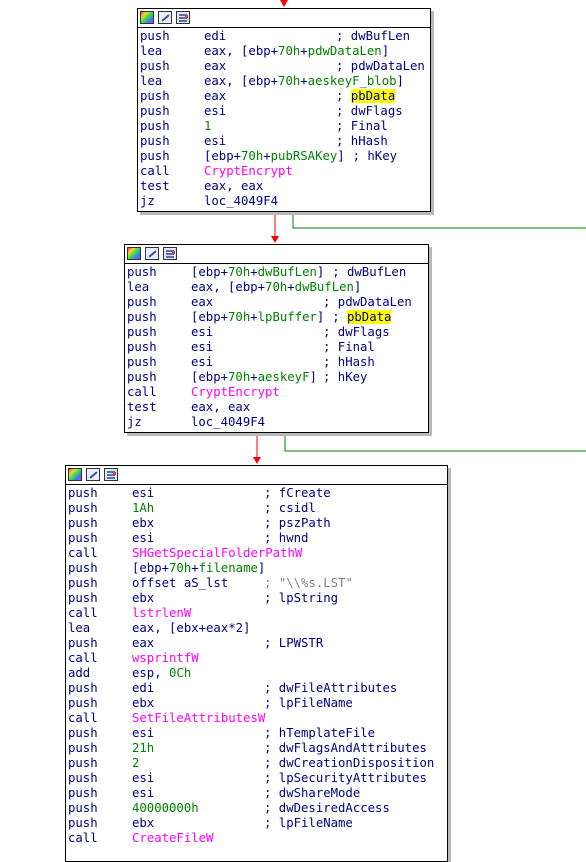  What do you see at coordinates (277, 272) in the screenshot?
I see `instruction-line: push [ebp+70h+dwBufLen] ; dwBufLen` at bounding box center [277, 272].